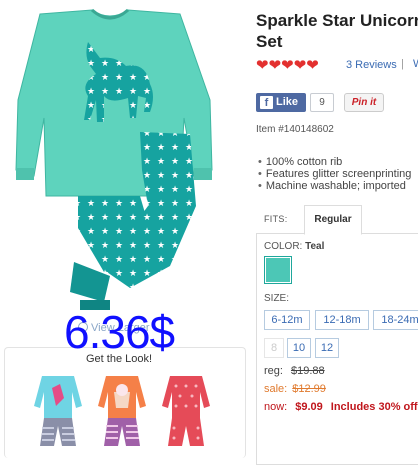 The height and width of the screenshot is (465, 418). What do you see at coordinates (322, 102) in the screenshot?
I see `facebook-like-count: 9` at bounding box center [322, 102].